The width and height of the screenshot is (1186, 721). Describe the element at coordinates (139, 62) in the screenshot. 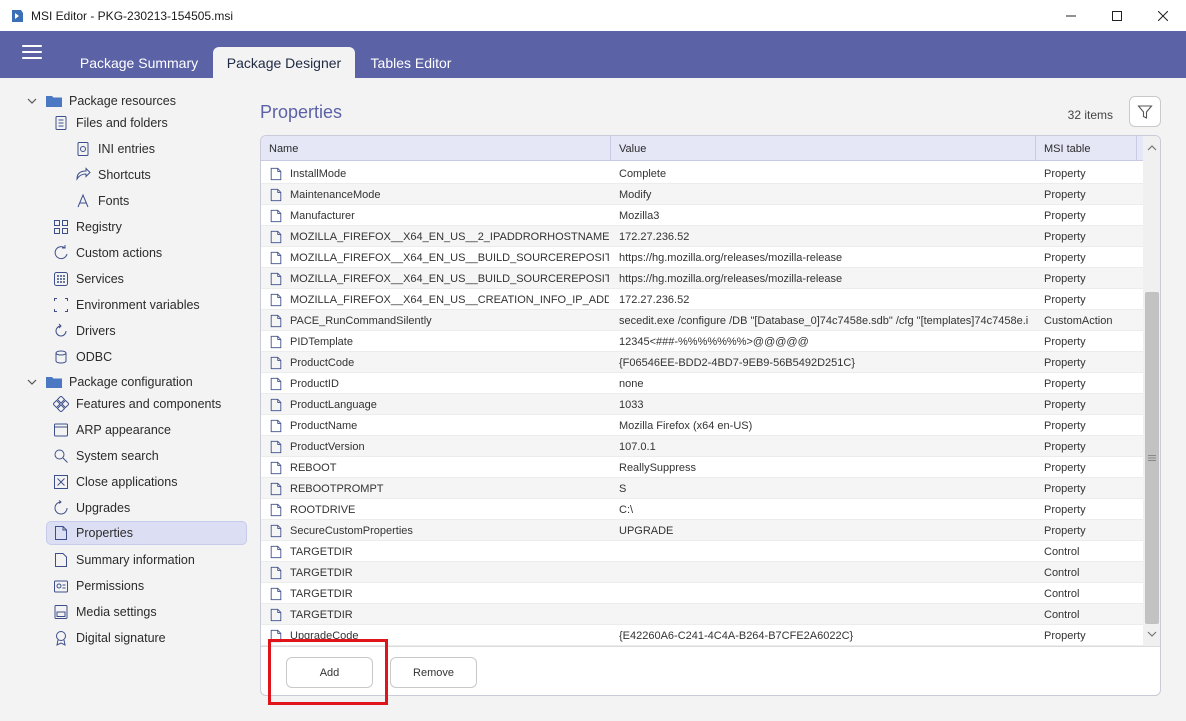

I see `tab-package-summary: Package Summary` at that location.